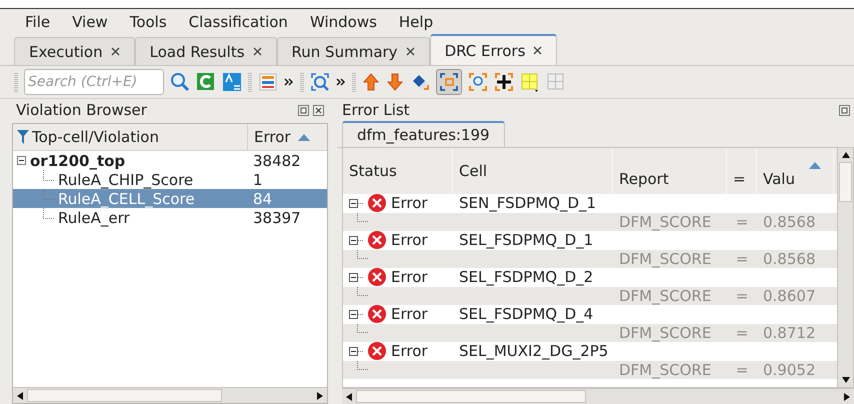 This screenshot has width=854, height=404. I want to click on error-count: 38397, so click(277, 217).